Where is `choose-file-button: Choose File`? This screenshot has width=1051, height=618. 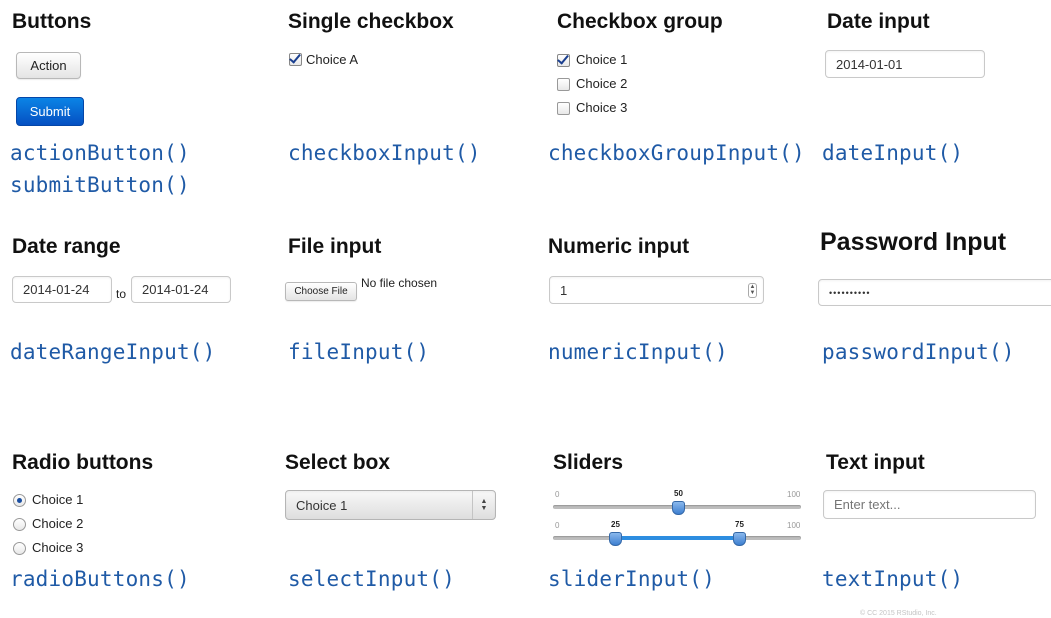 choose-file-button: Choose File is located at coordinates (321, 291).